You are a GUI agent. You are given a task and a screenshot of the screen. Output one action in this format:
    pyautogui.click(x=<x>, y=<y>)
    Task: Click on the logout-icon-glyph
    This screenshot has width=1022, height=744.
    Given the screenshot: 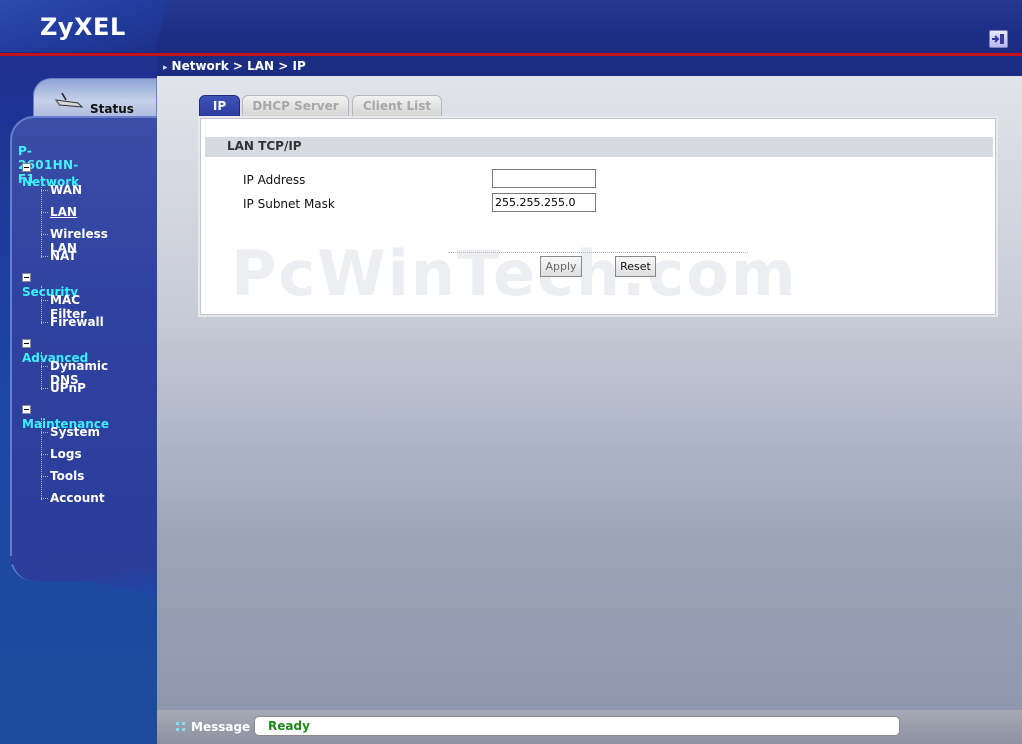 What is the action you would take?
    pyautogui.click(x=998, y=39)
    